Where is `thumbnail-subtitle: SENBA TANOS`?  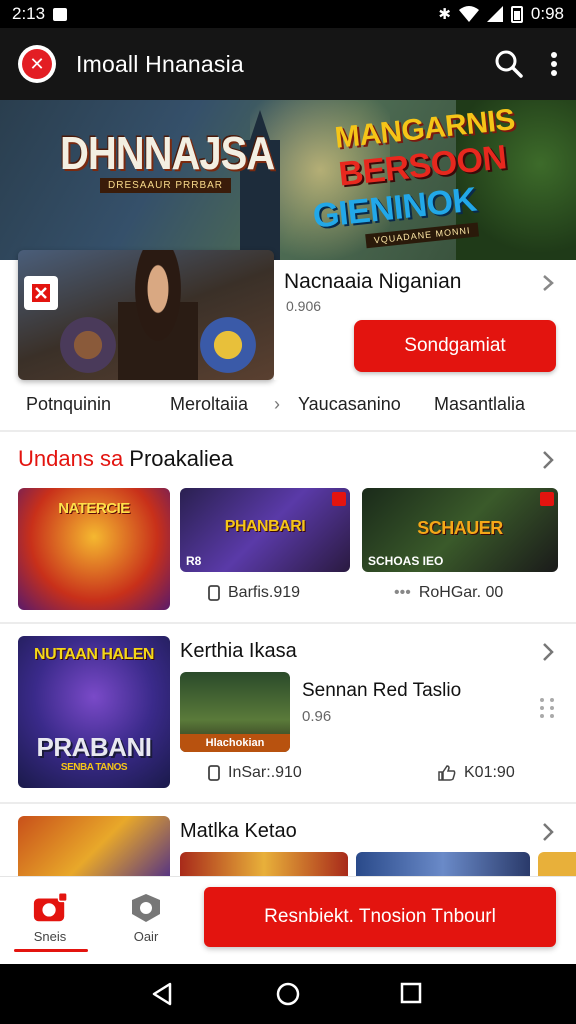 thumbnail-subtitle: SENBA TANOS is located at coordinates (94, 767).